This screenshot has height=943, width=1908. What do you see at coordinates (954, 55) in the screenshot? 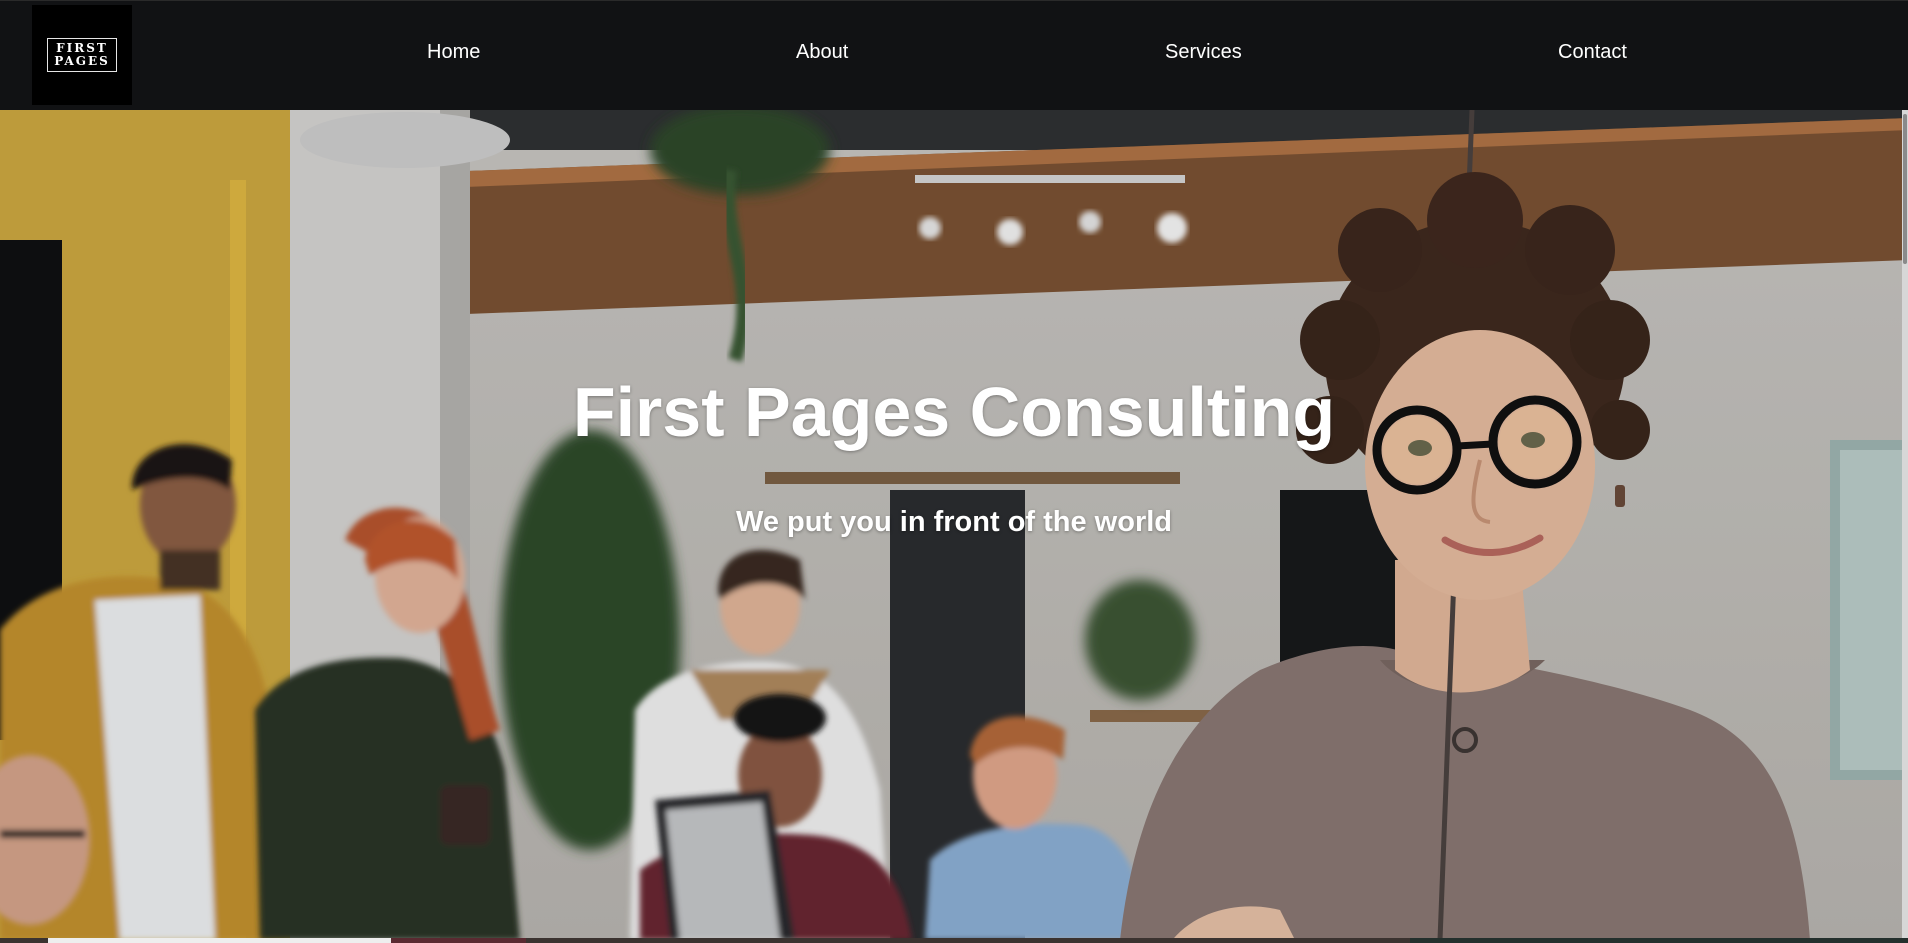
I see `navbar: FIRST PAGES Home About Services Contact` at bounding box center [954, 55].